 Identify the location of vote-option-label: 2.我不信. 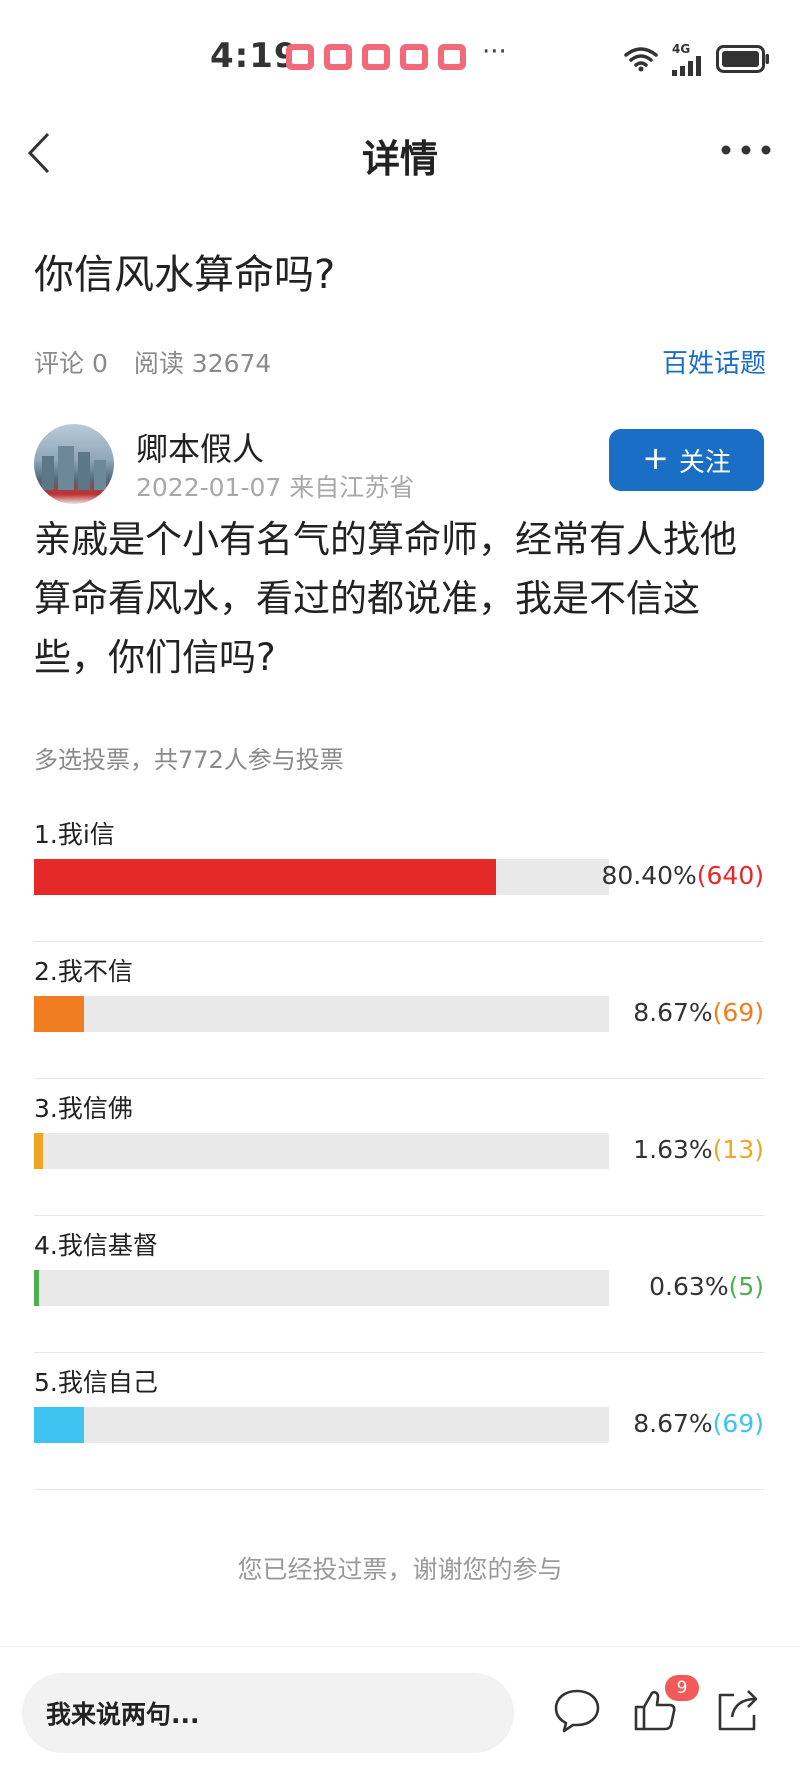
(83, 971).